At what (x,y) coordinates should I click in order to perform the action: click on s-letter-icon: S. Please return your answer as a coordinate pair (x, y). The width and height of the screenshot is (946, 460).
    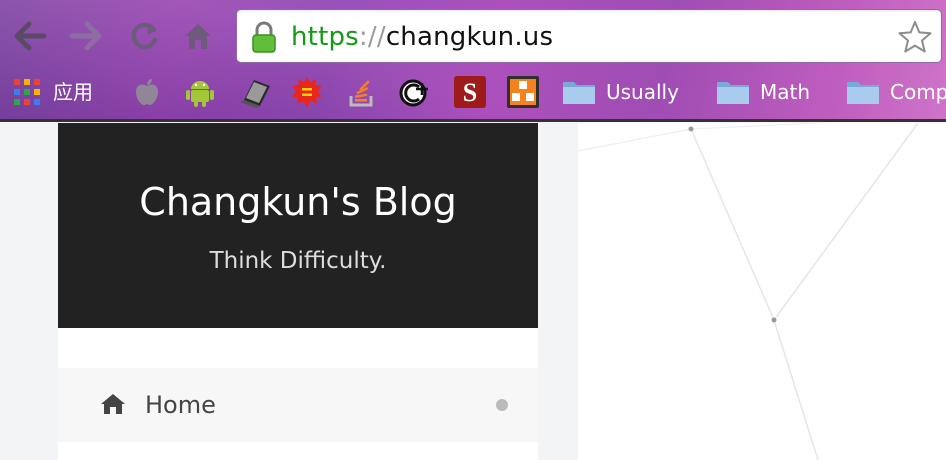
    Looking at the image, I should click on (470, 92).